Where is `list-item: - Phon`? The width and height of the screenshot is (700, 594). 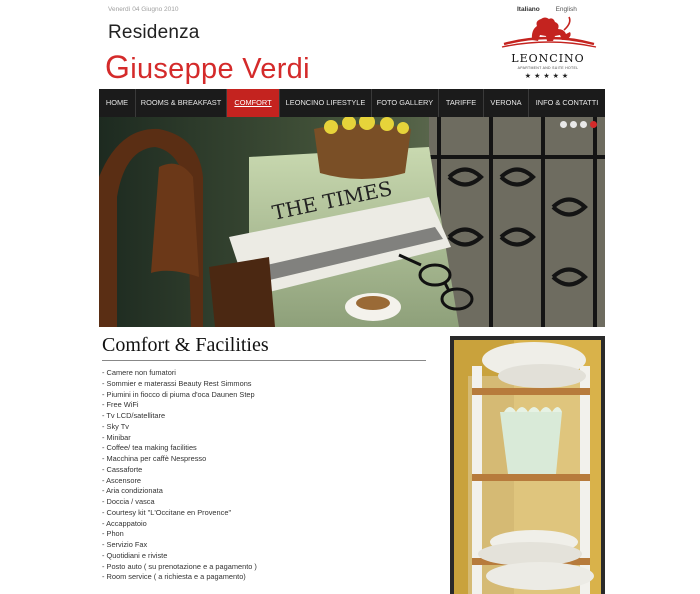 list-item: - Phon is located at coordinates (113, 534).